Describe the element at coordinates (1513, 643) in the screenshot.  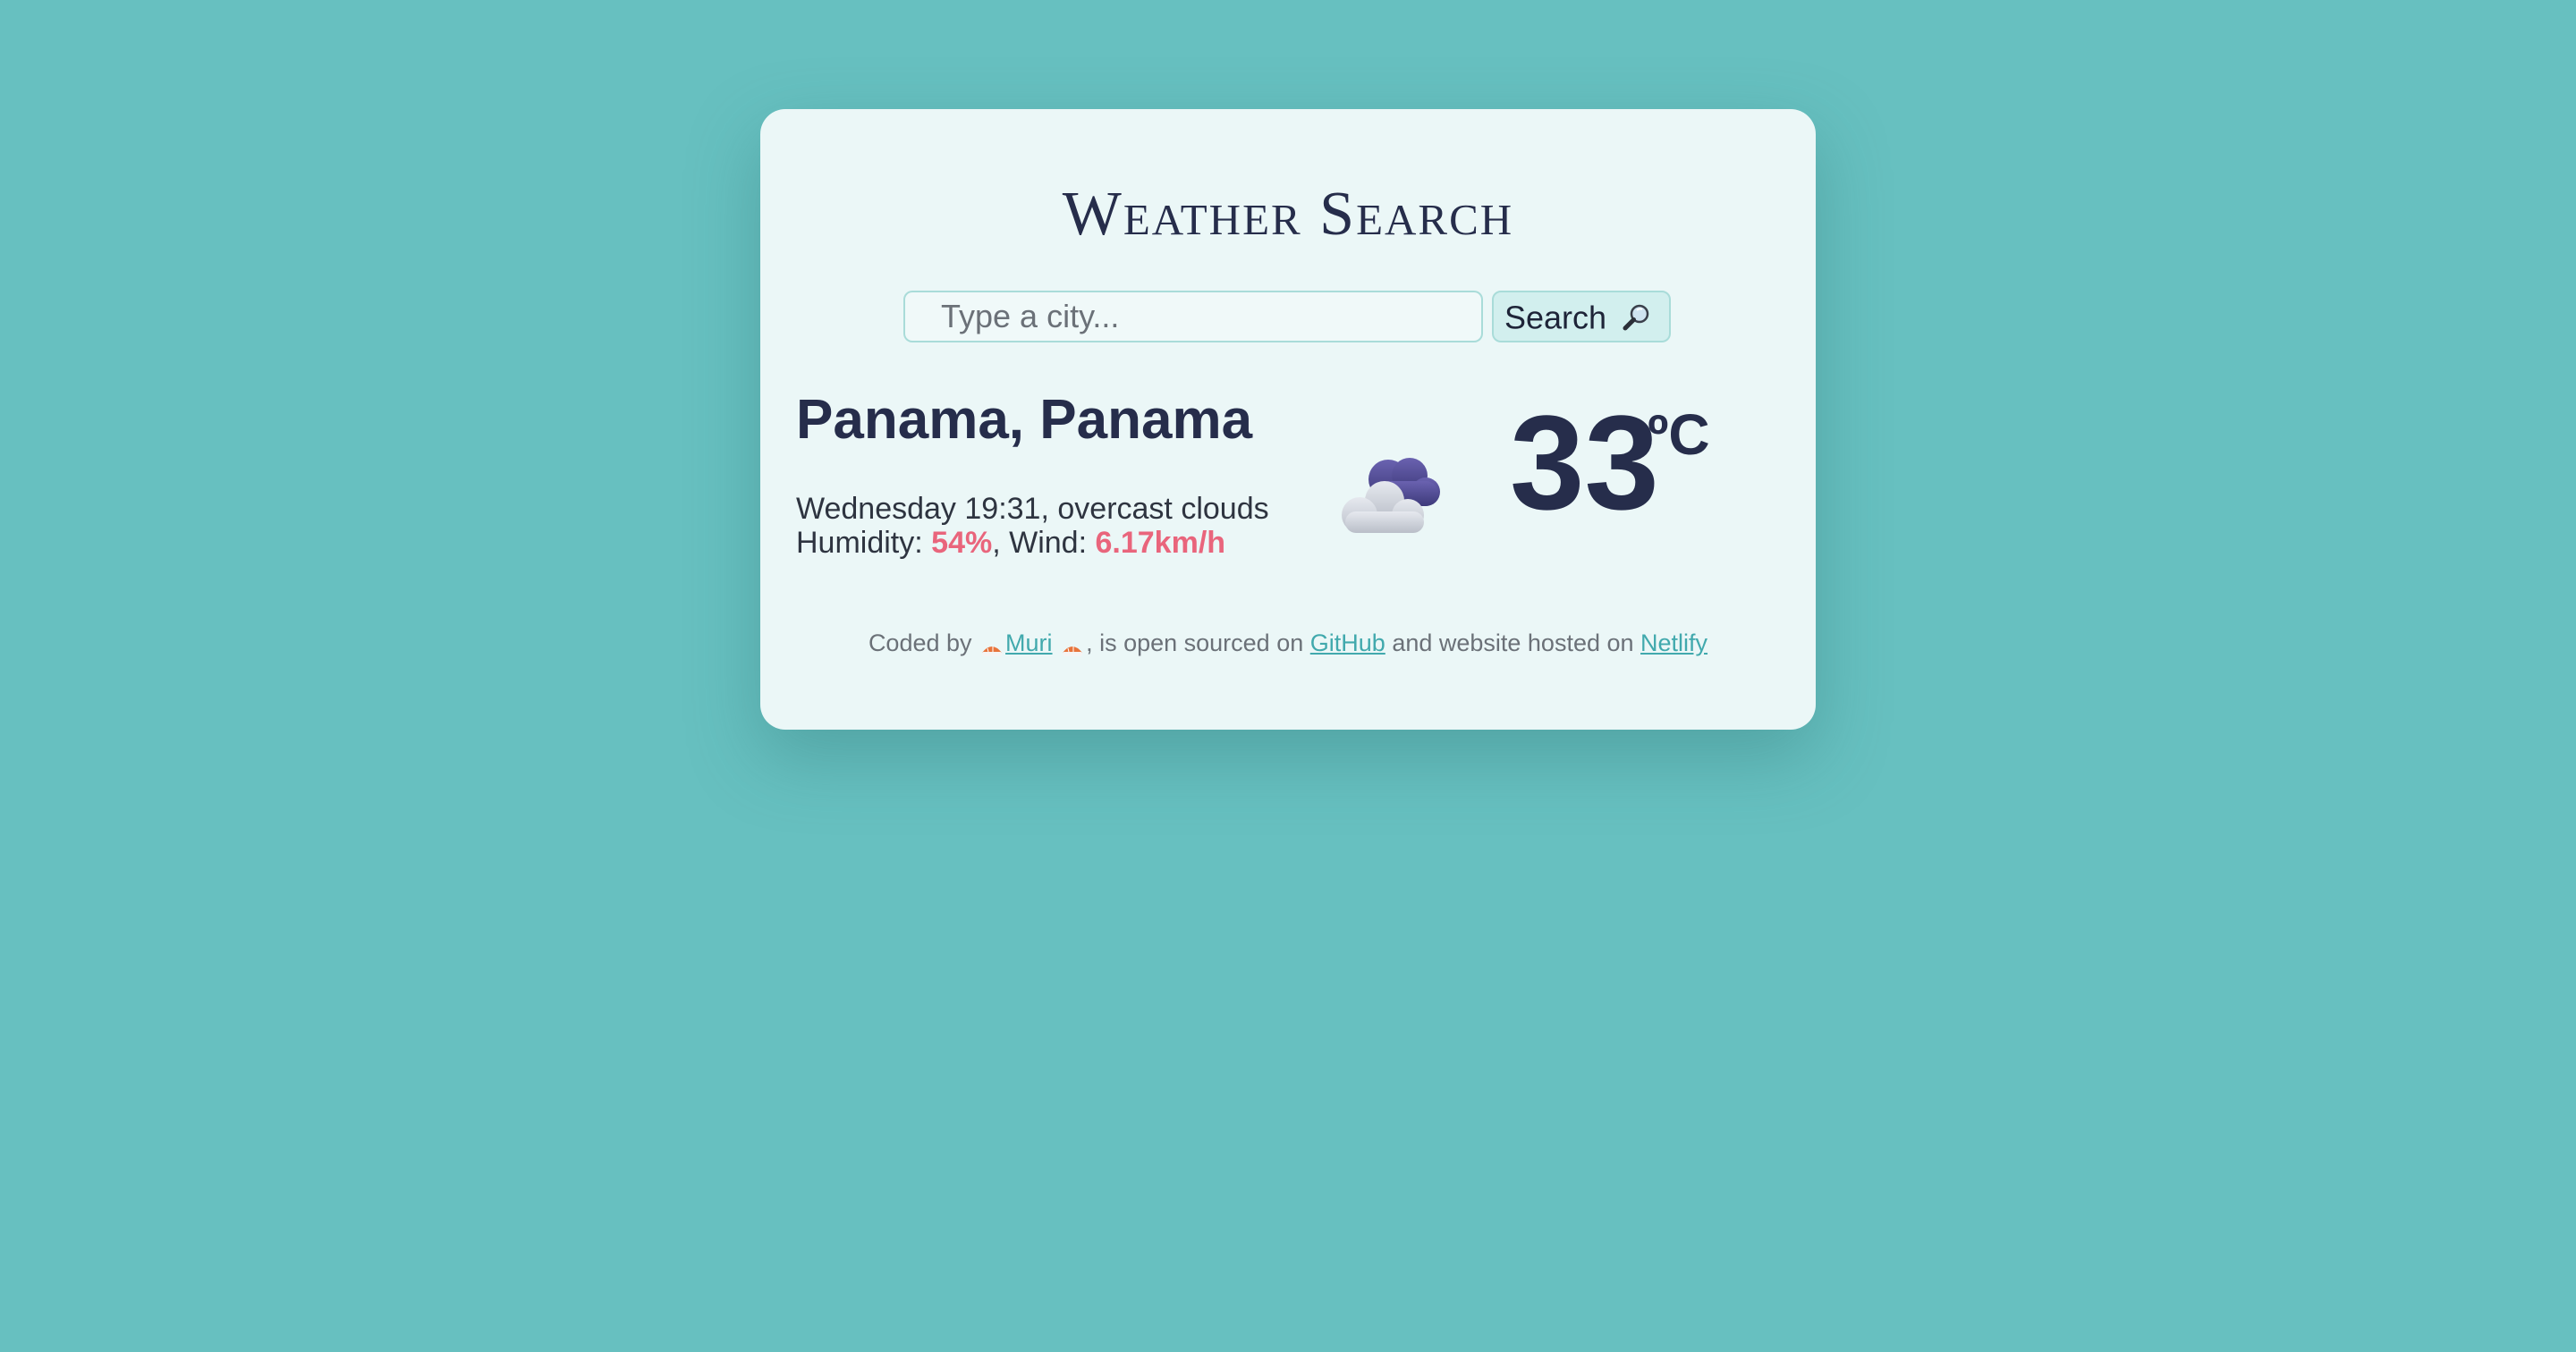
I see `footer-hosted-on: and website hosted on` at that location.